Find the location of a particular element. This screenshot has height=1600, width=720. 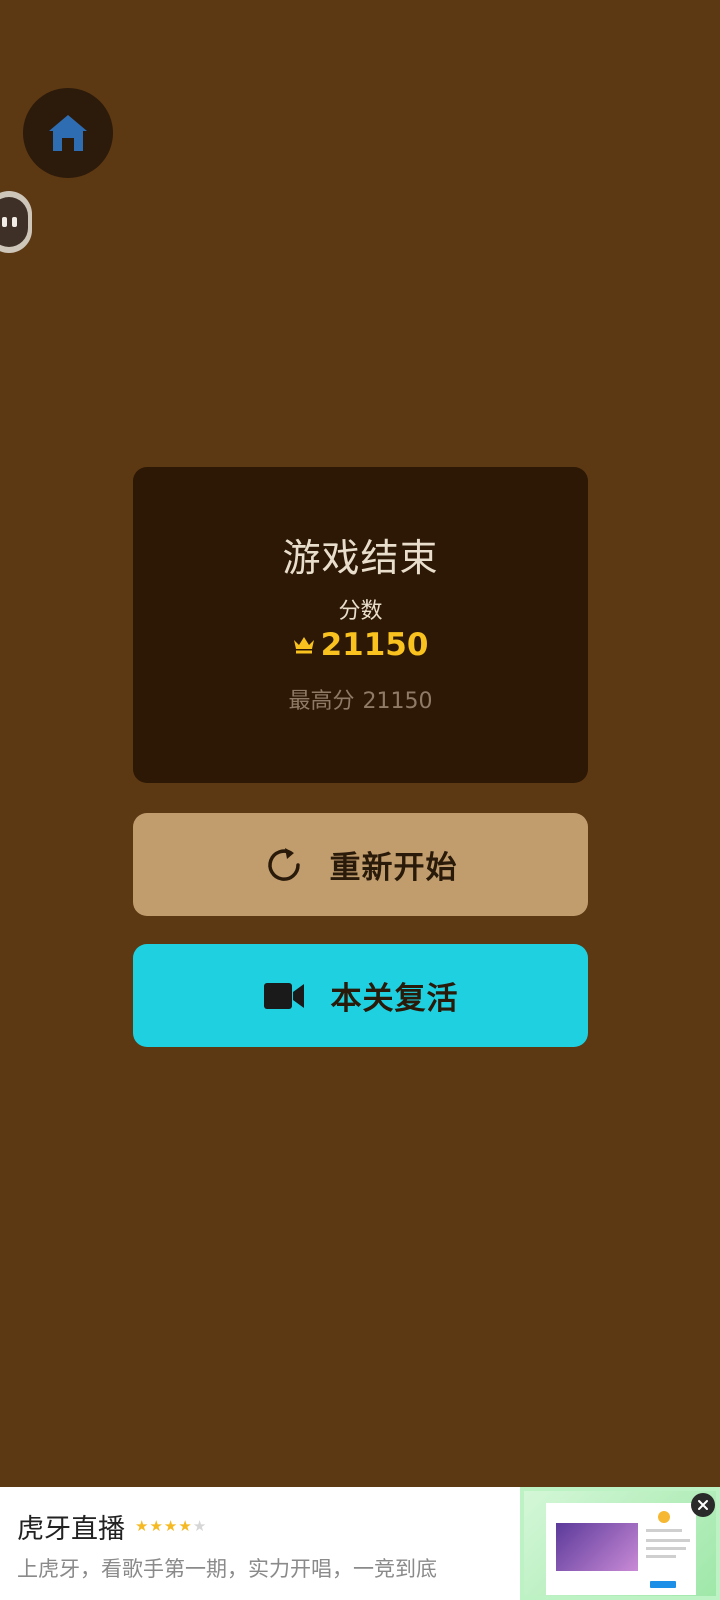

best-score-value: 21150 is located at coordinates (397, 701).